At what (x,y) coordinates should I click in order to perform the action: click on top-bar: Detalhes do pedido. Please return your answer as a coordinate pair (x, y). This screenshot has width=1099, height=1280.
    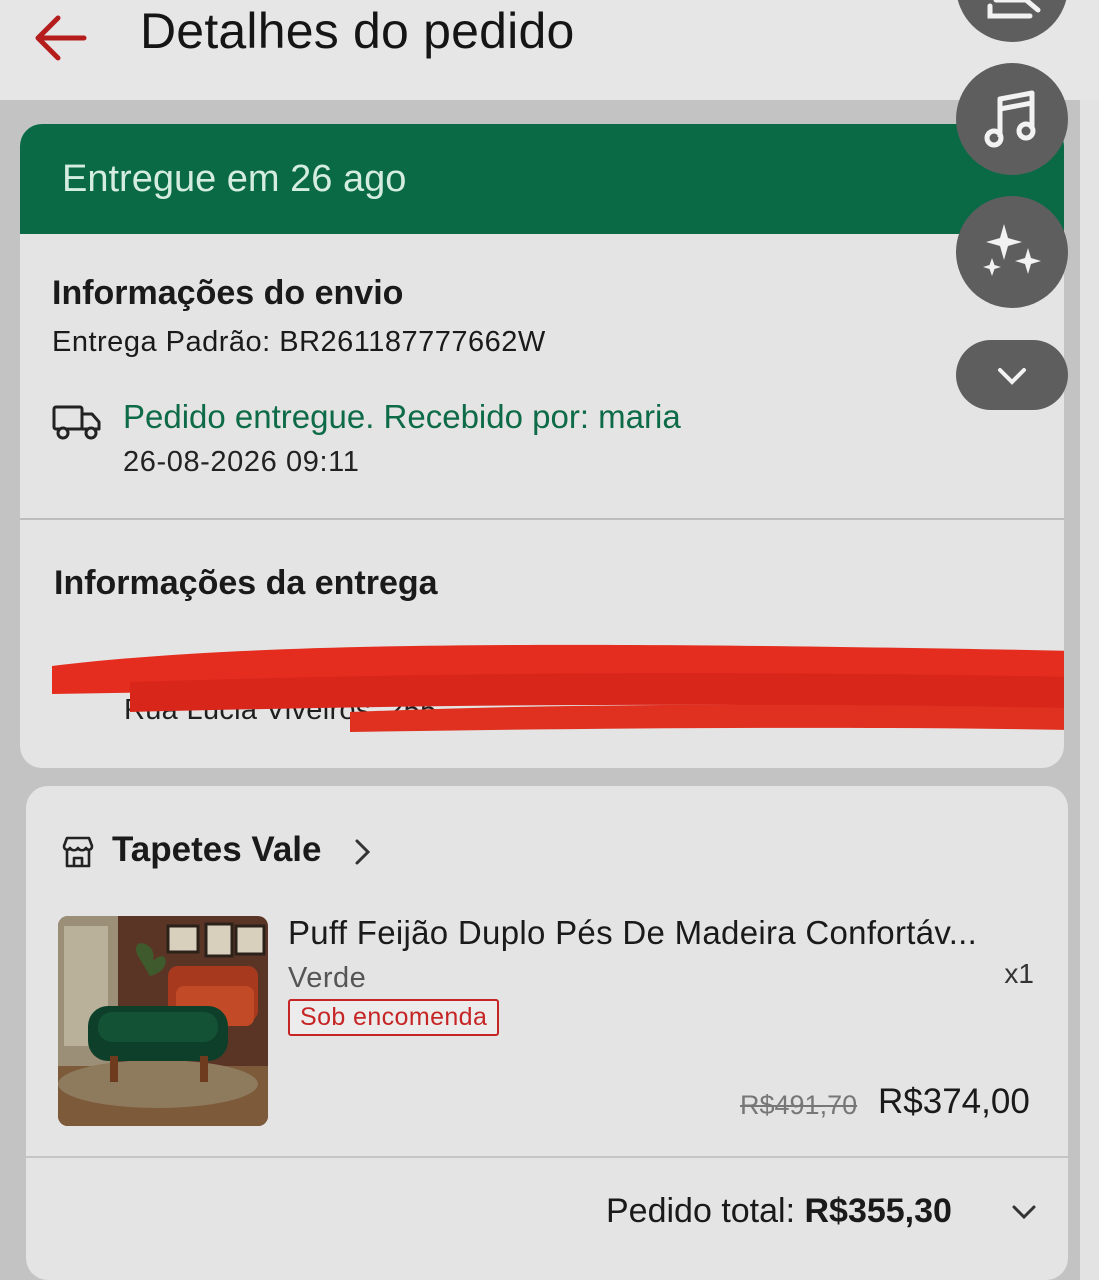
    Looking at the image, I should click on (549, 50).